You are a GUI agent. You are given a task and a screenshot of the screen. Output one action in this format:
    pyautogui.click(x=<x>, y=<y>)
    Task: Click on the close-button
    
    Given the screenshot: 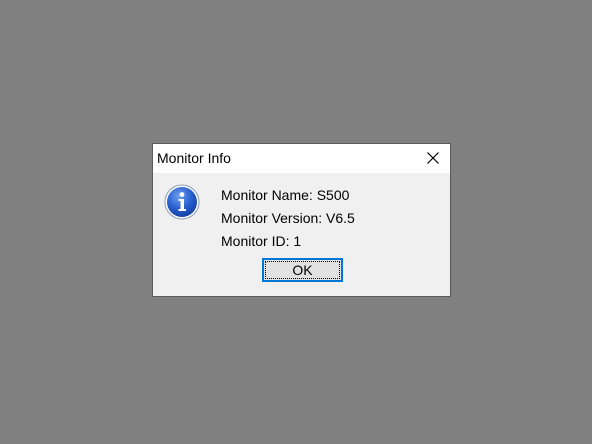 What is the action you would take?
    pyautogui.click(x=433, y=158)
    